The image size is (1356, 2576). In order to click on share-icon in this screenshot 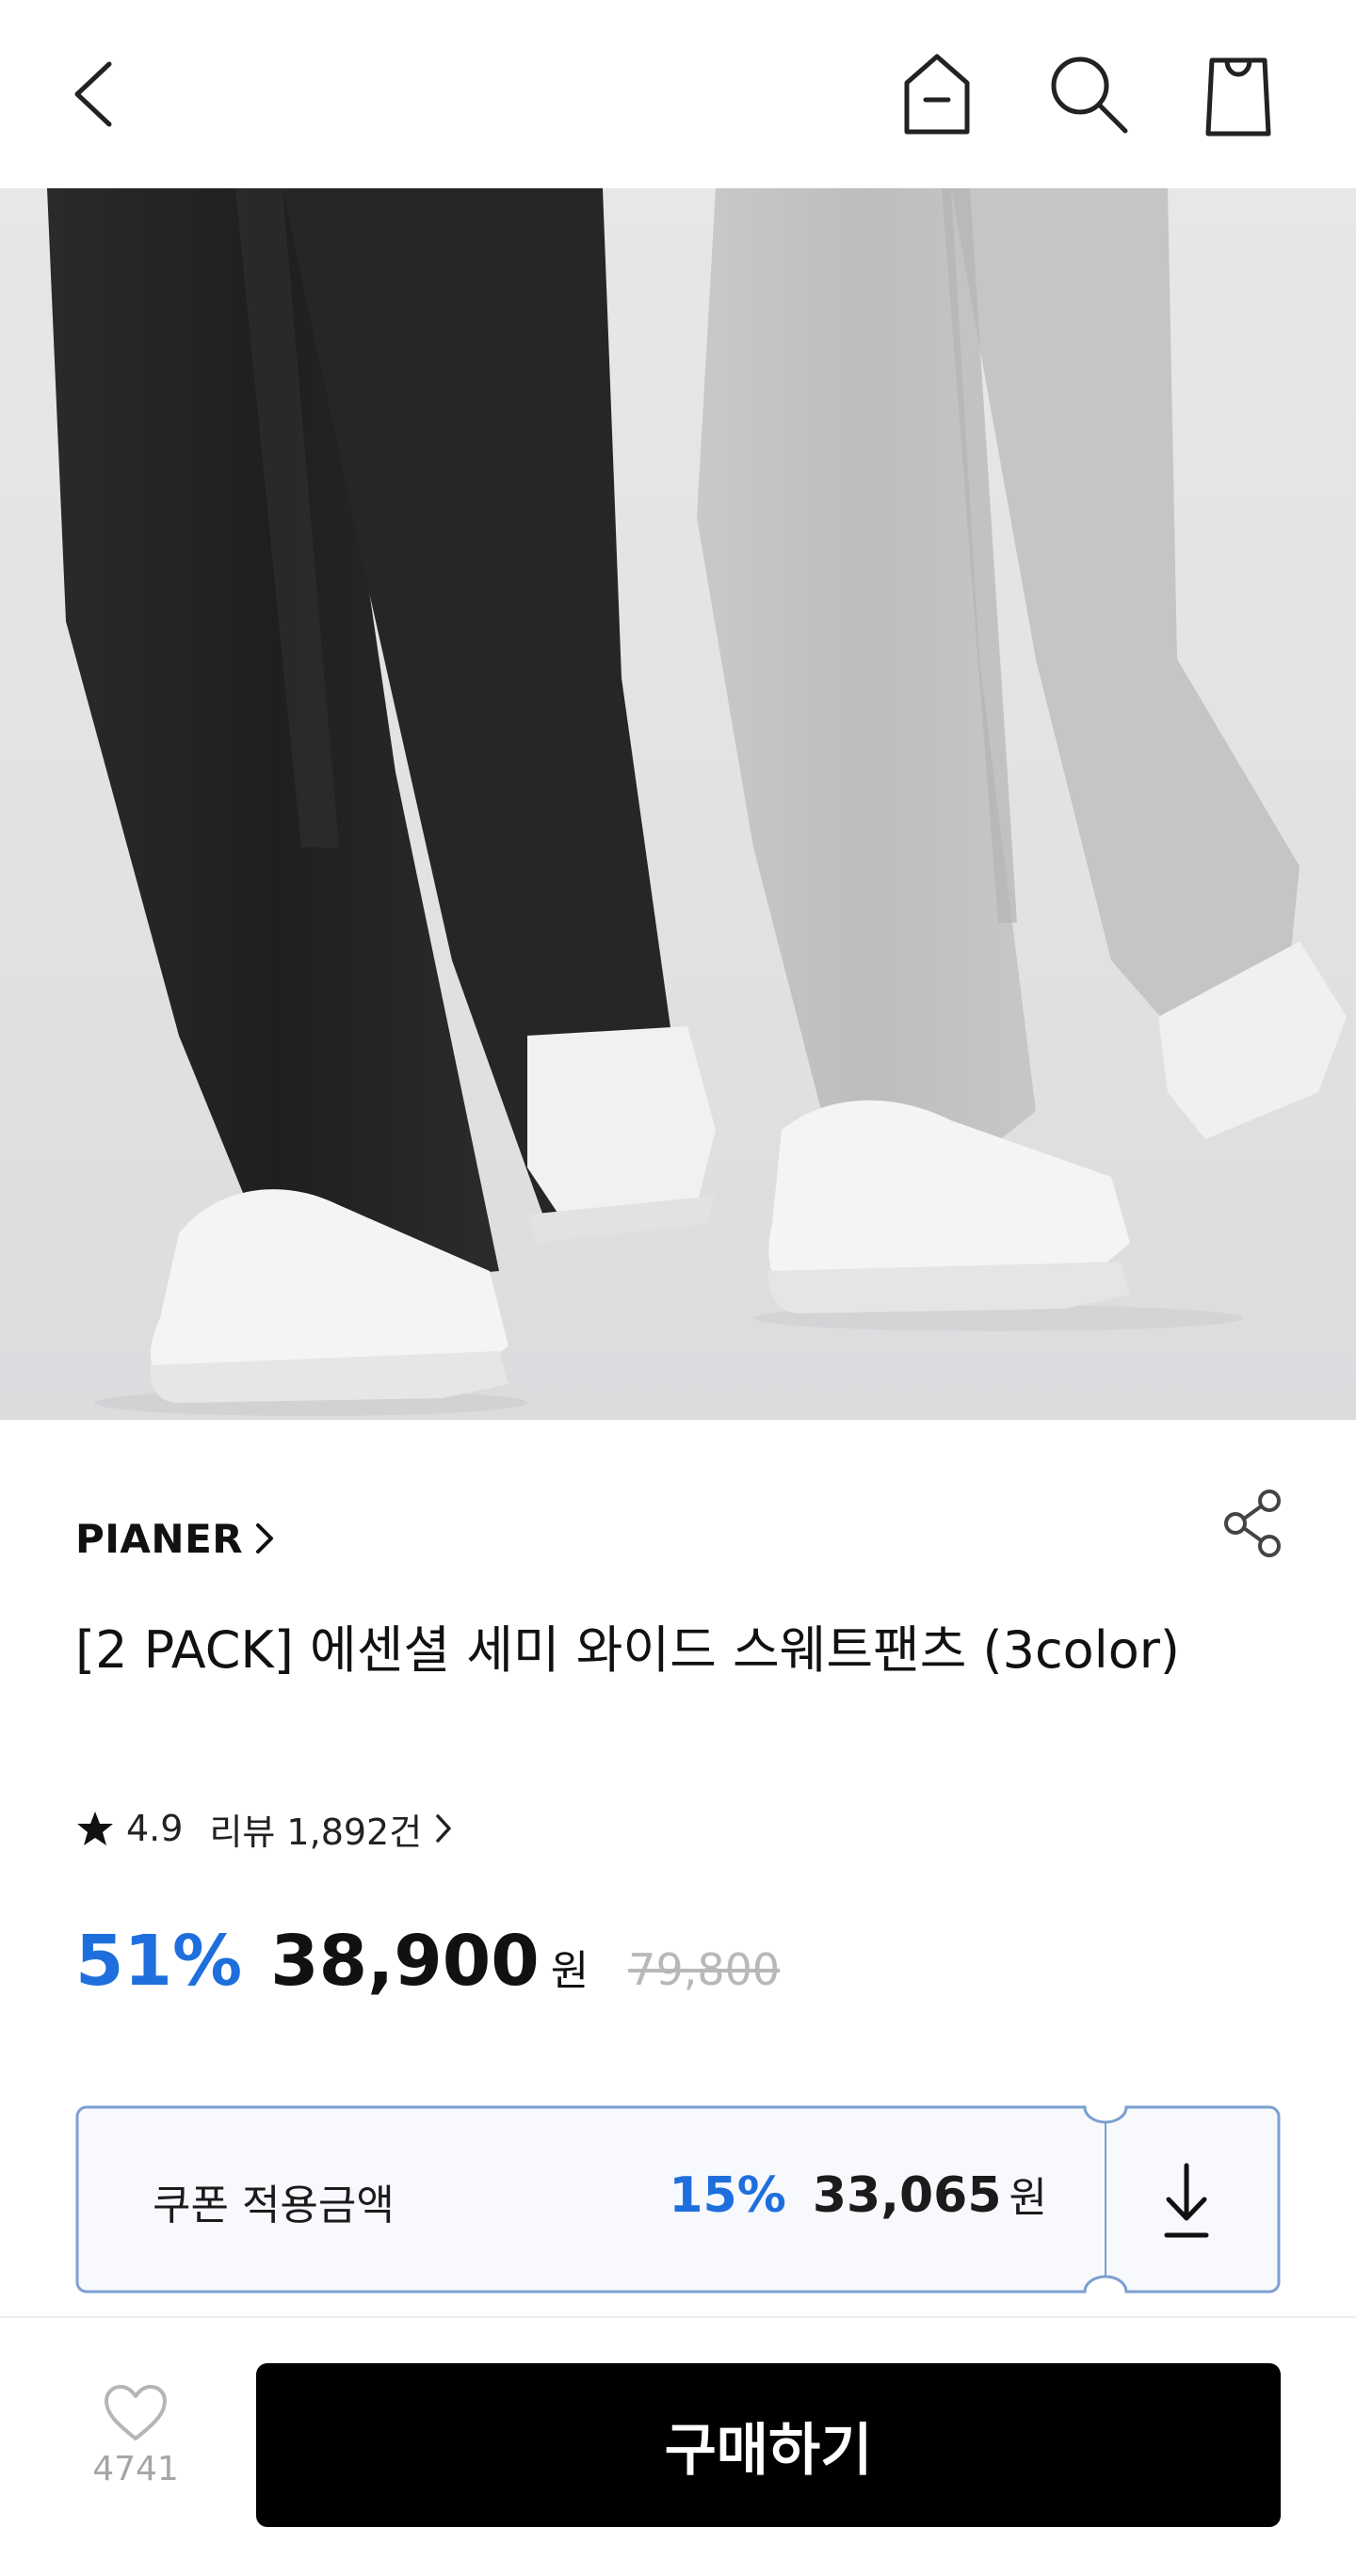, I will do `click(1252, 1523)`.